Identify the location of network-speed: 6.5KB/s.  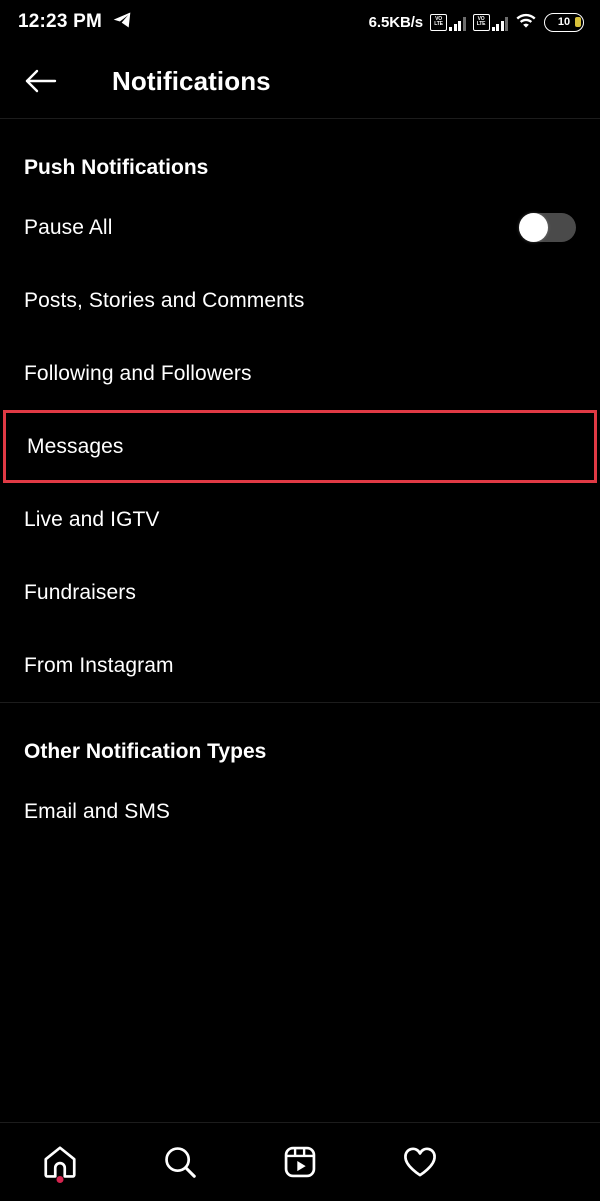
(395, 22).